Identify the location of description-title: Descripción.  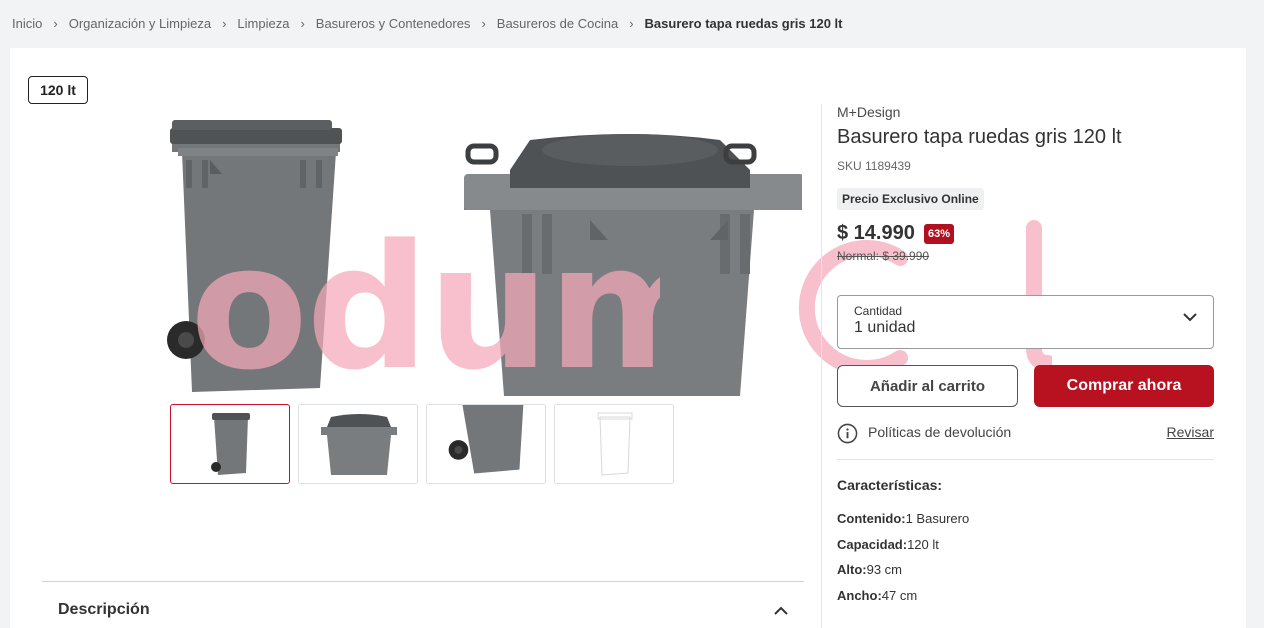
(104, 610).